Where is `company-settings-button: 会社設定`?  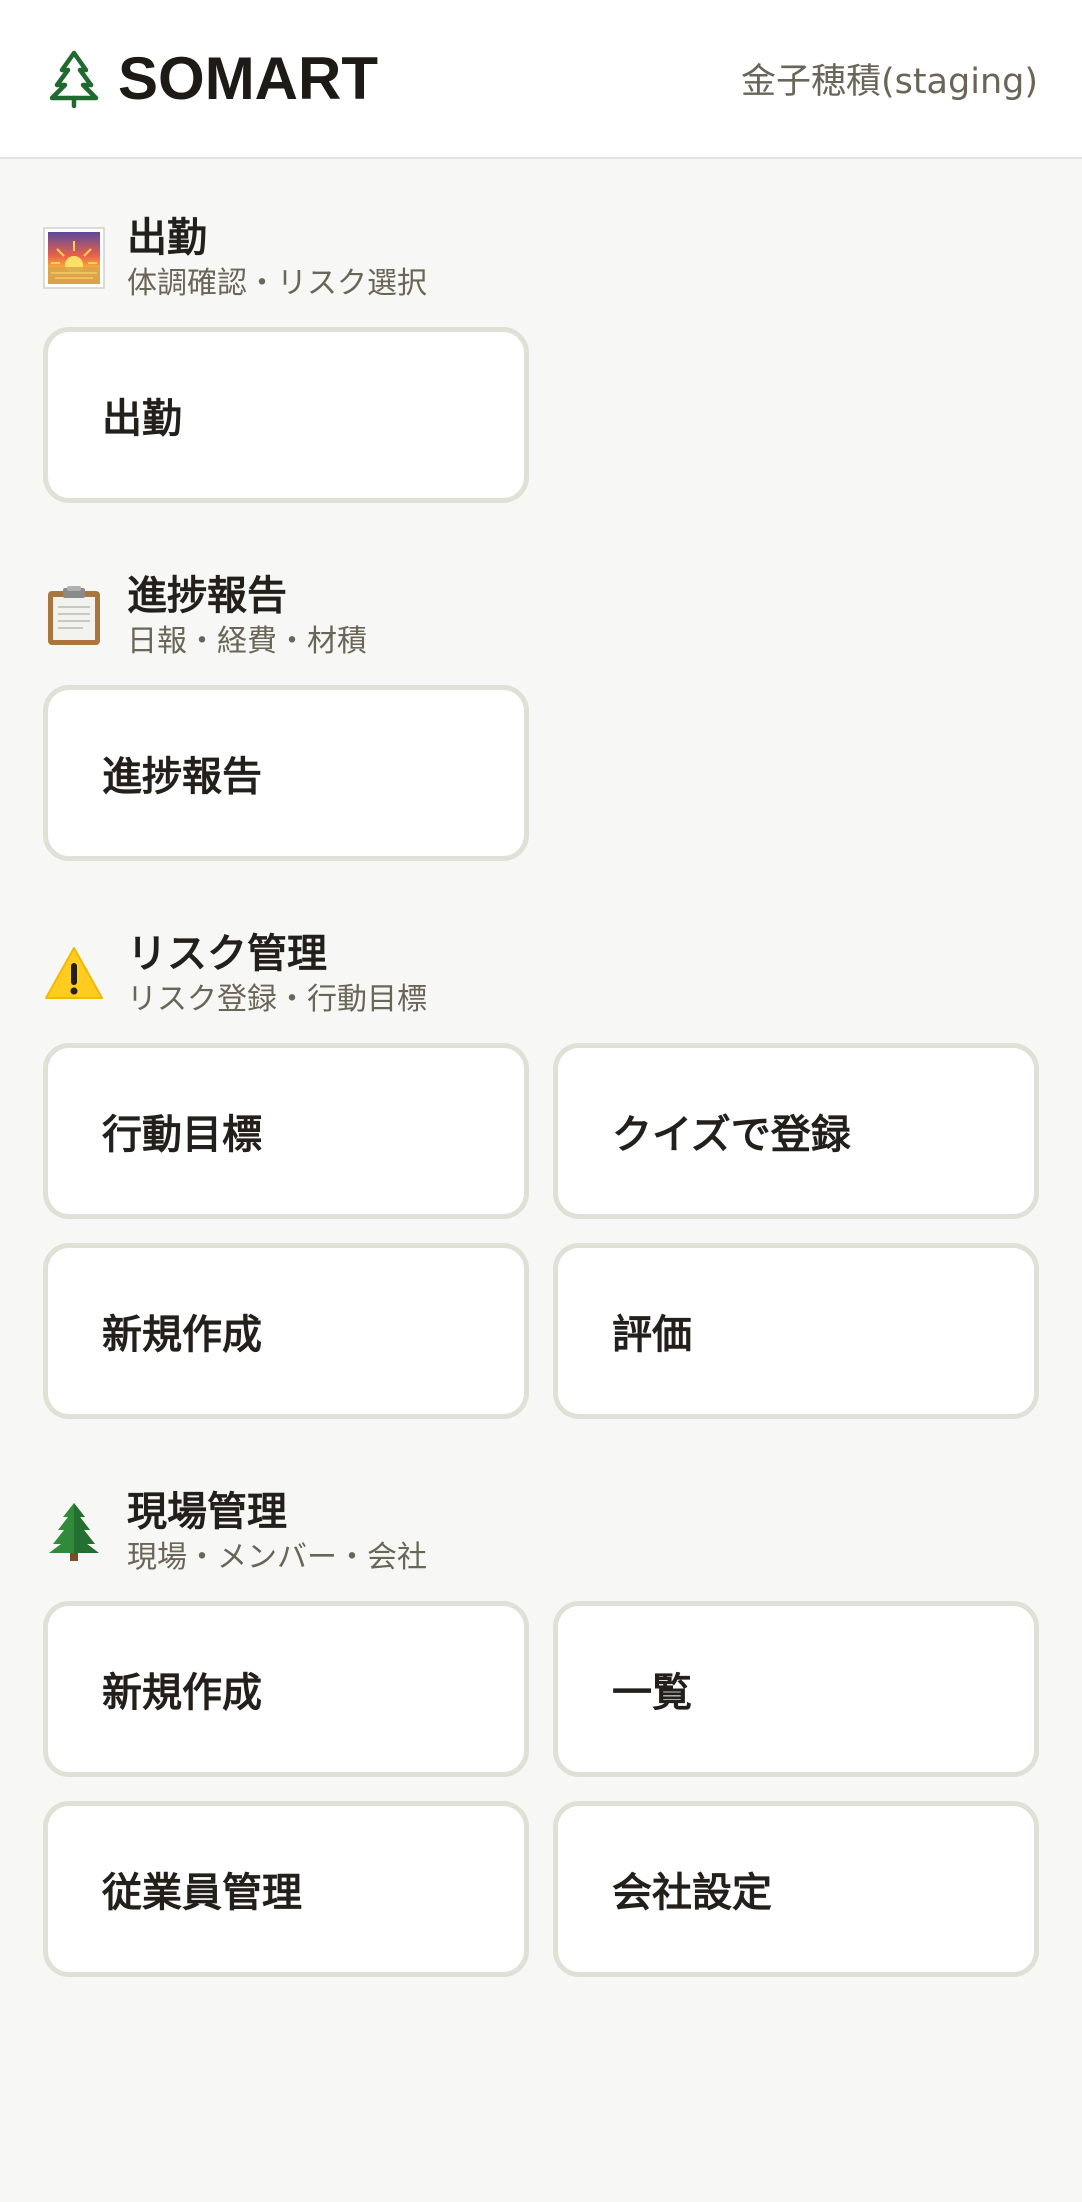 company-settings-button: 会社設定 is located at coordinates (796, 1889).